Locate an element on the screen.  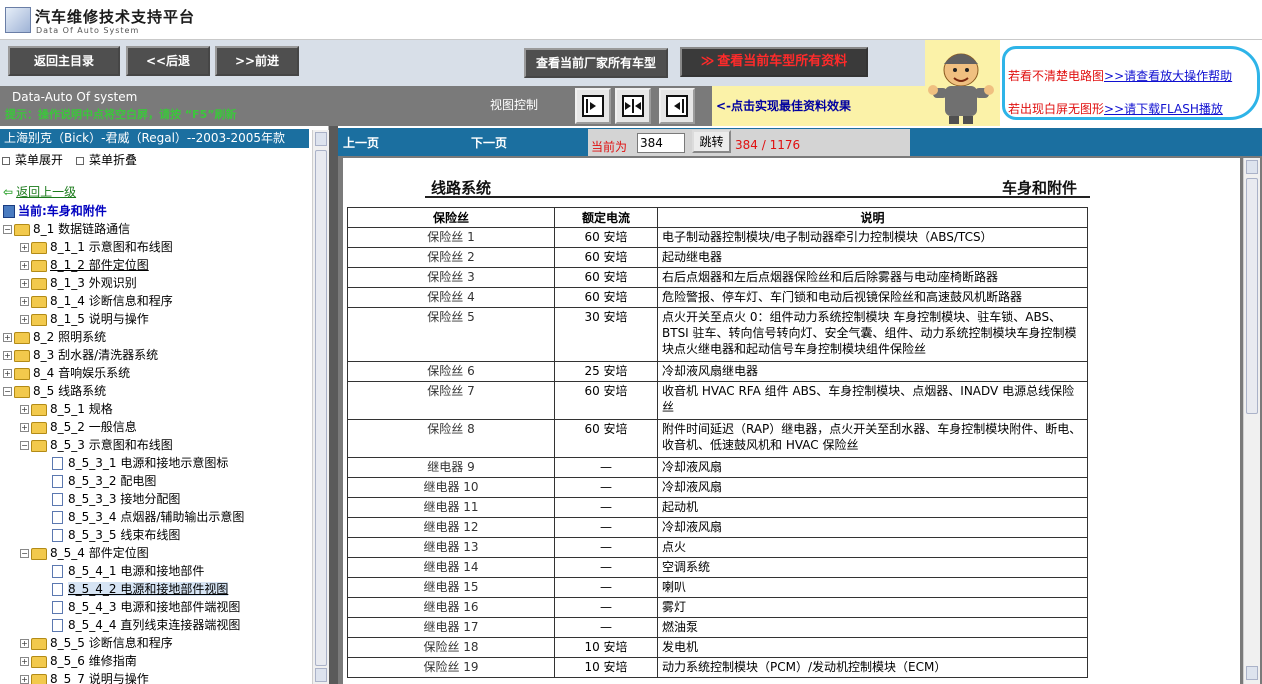
fuse-id-cell: 继电器 10 is located at coordinates (451, 487).